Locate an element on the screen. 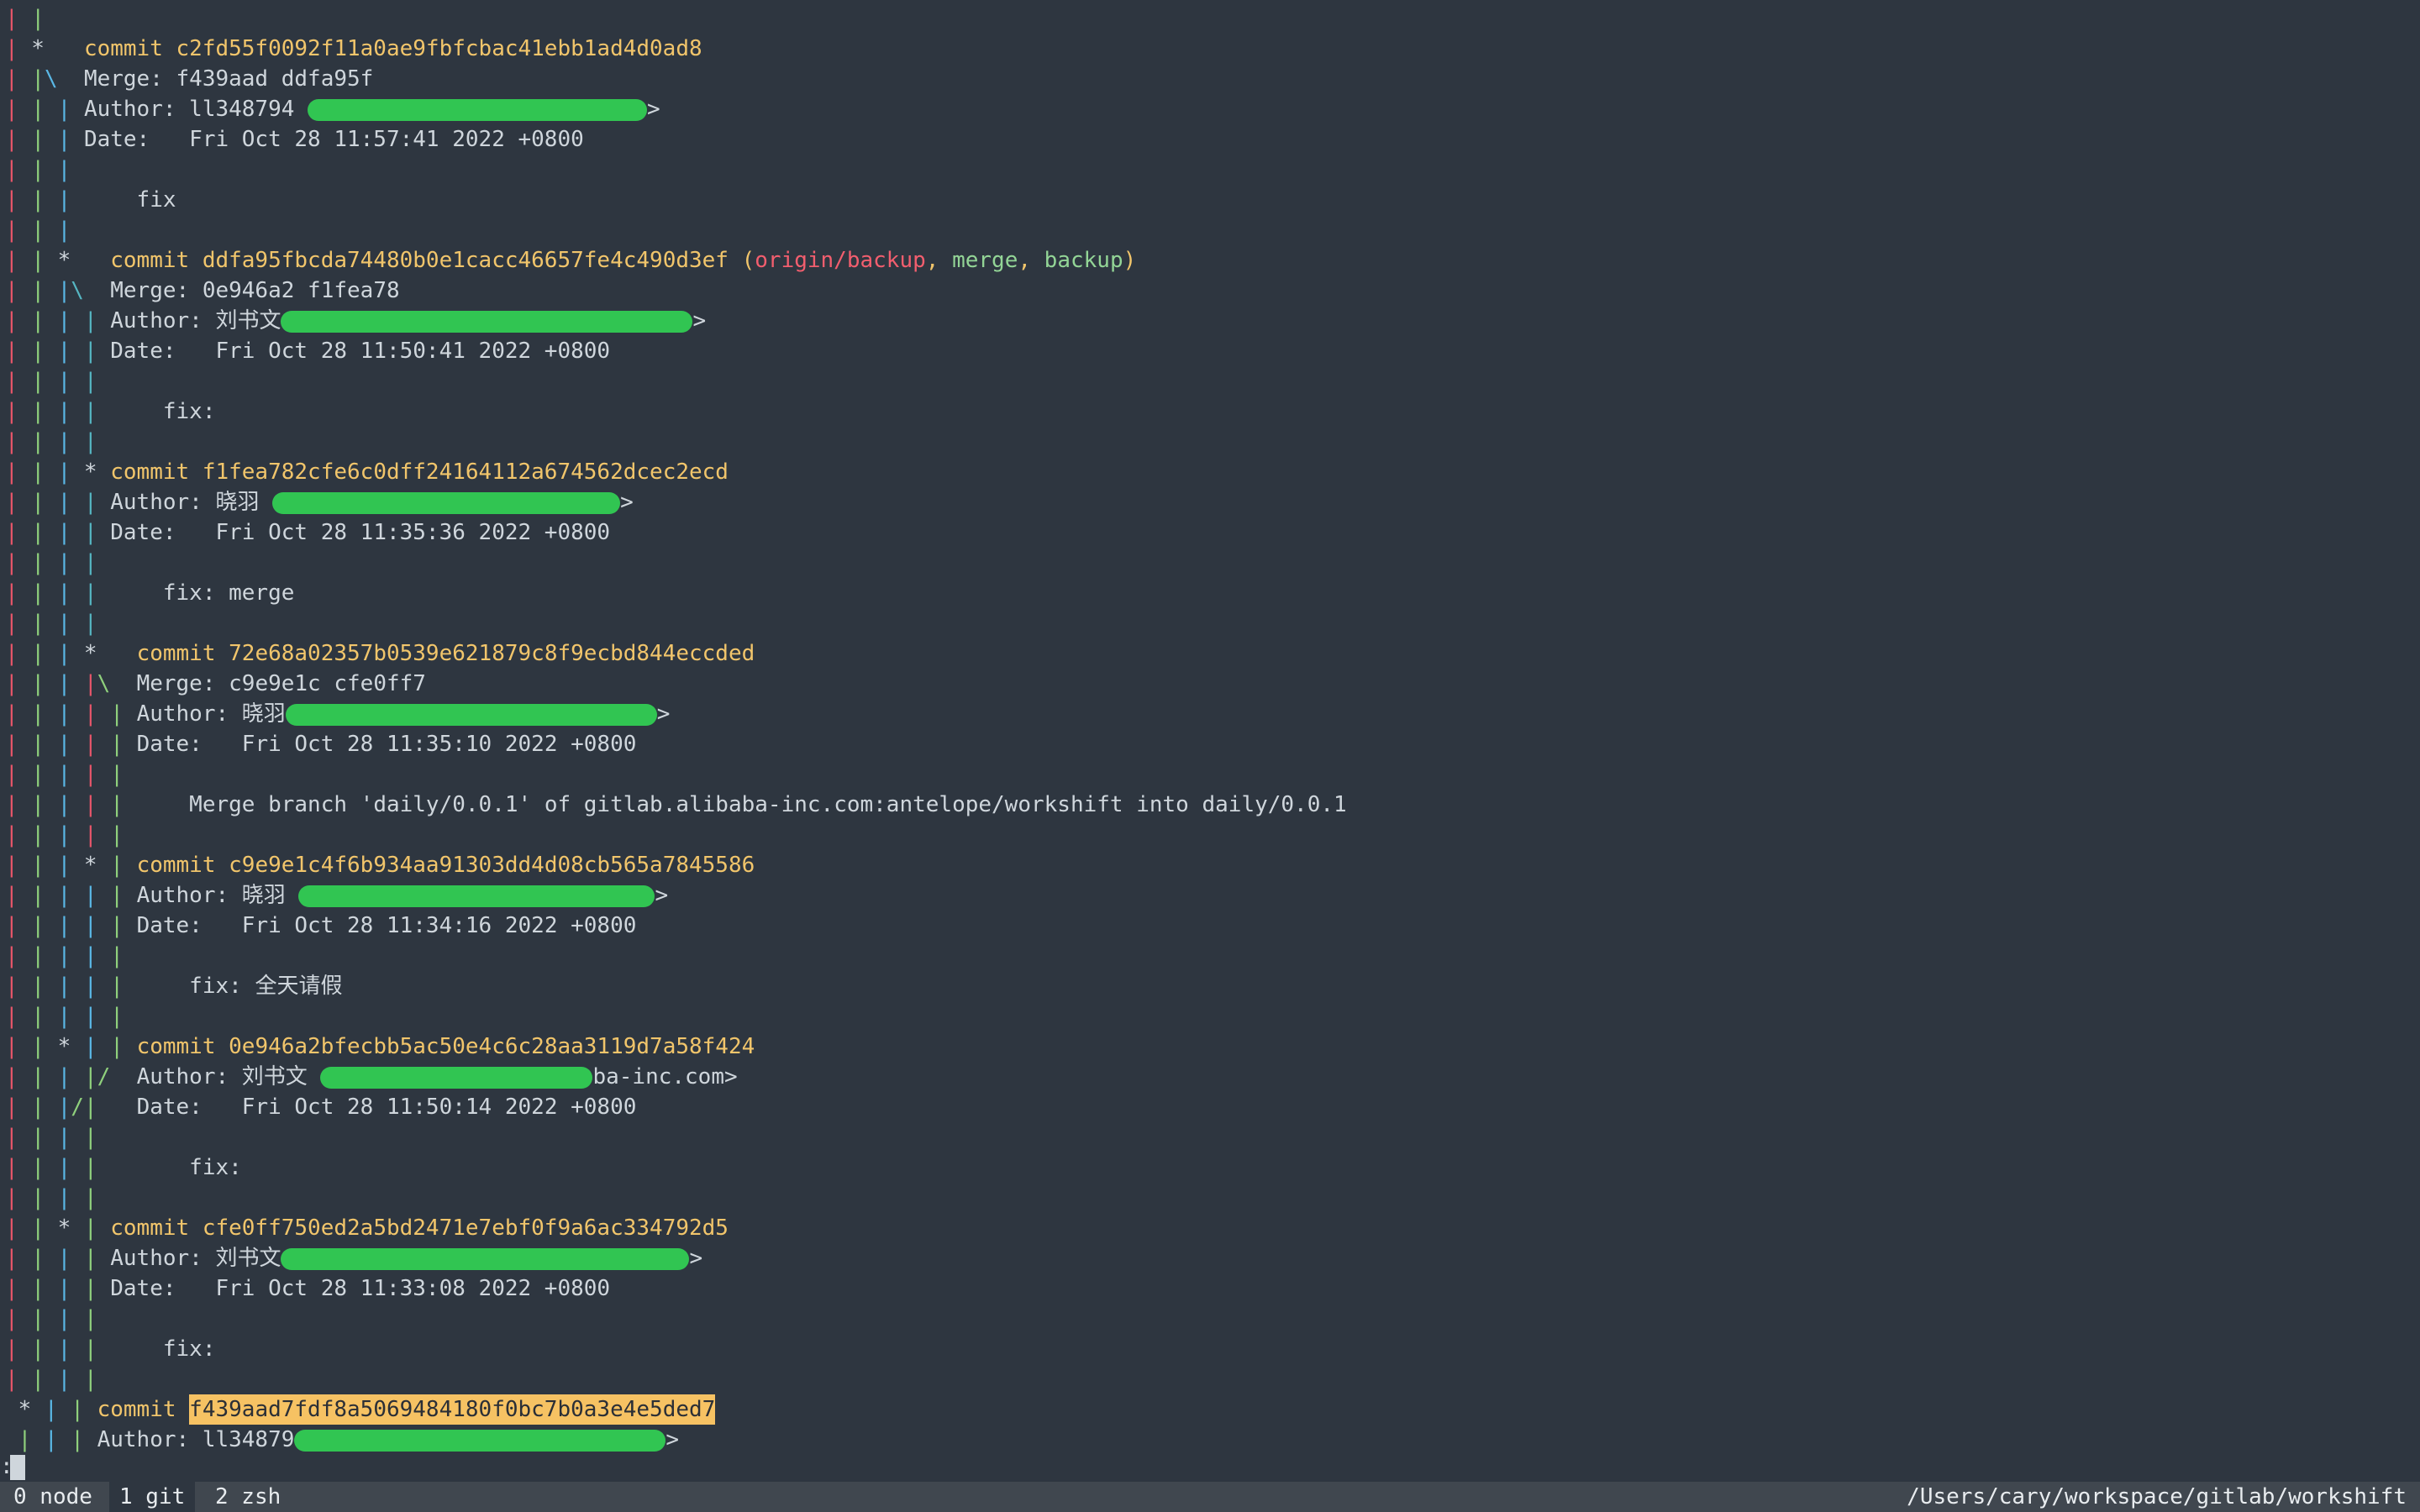 The image size is (2420, 1512). log-text: backup is located at coordinates (1083, 260).